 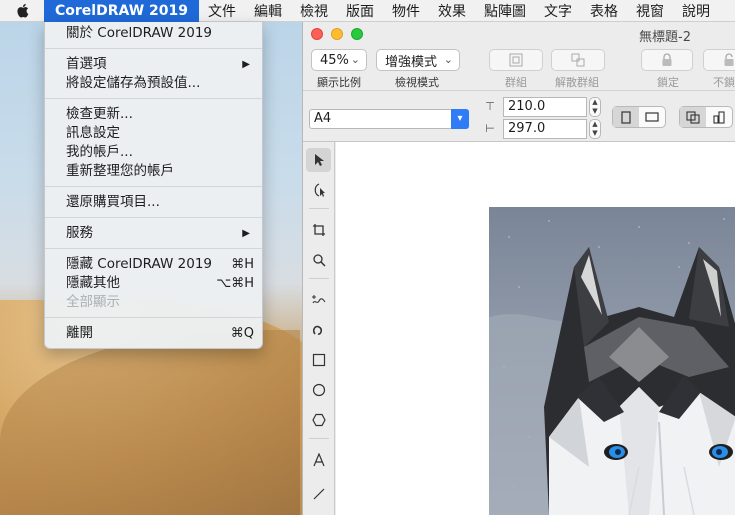 I want to click on close-button, so click(x=317, y=34).